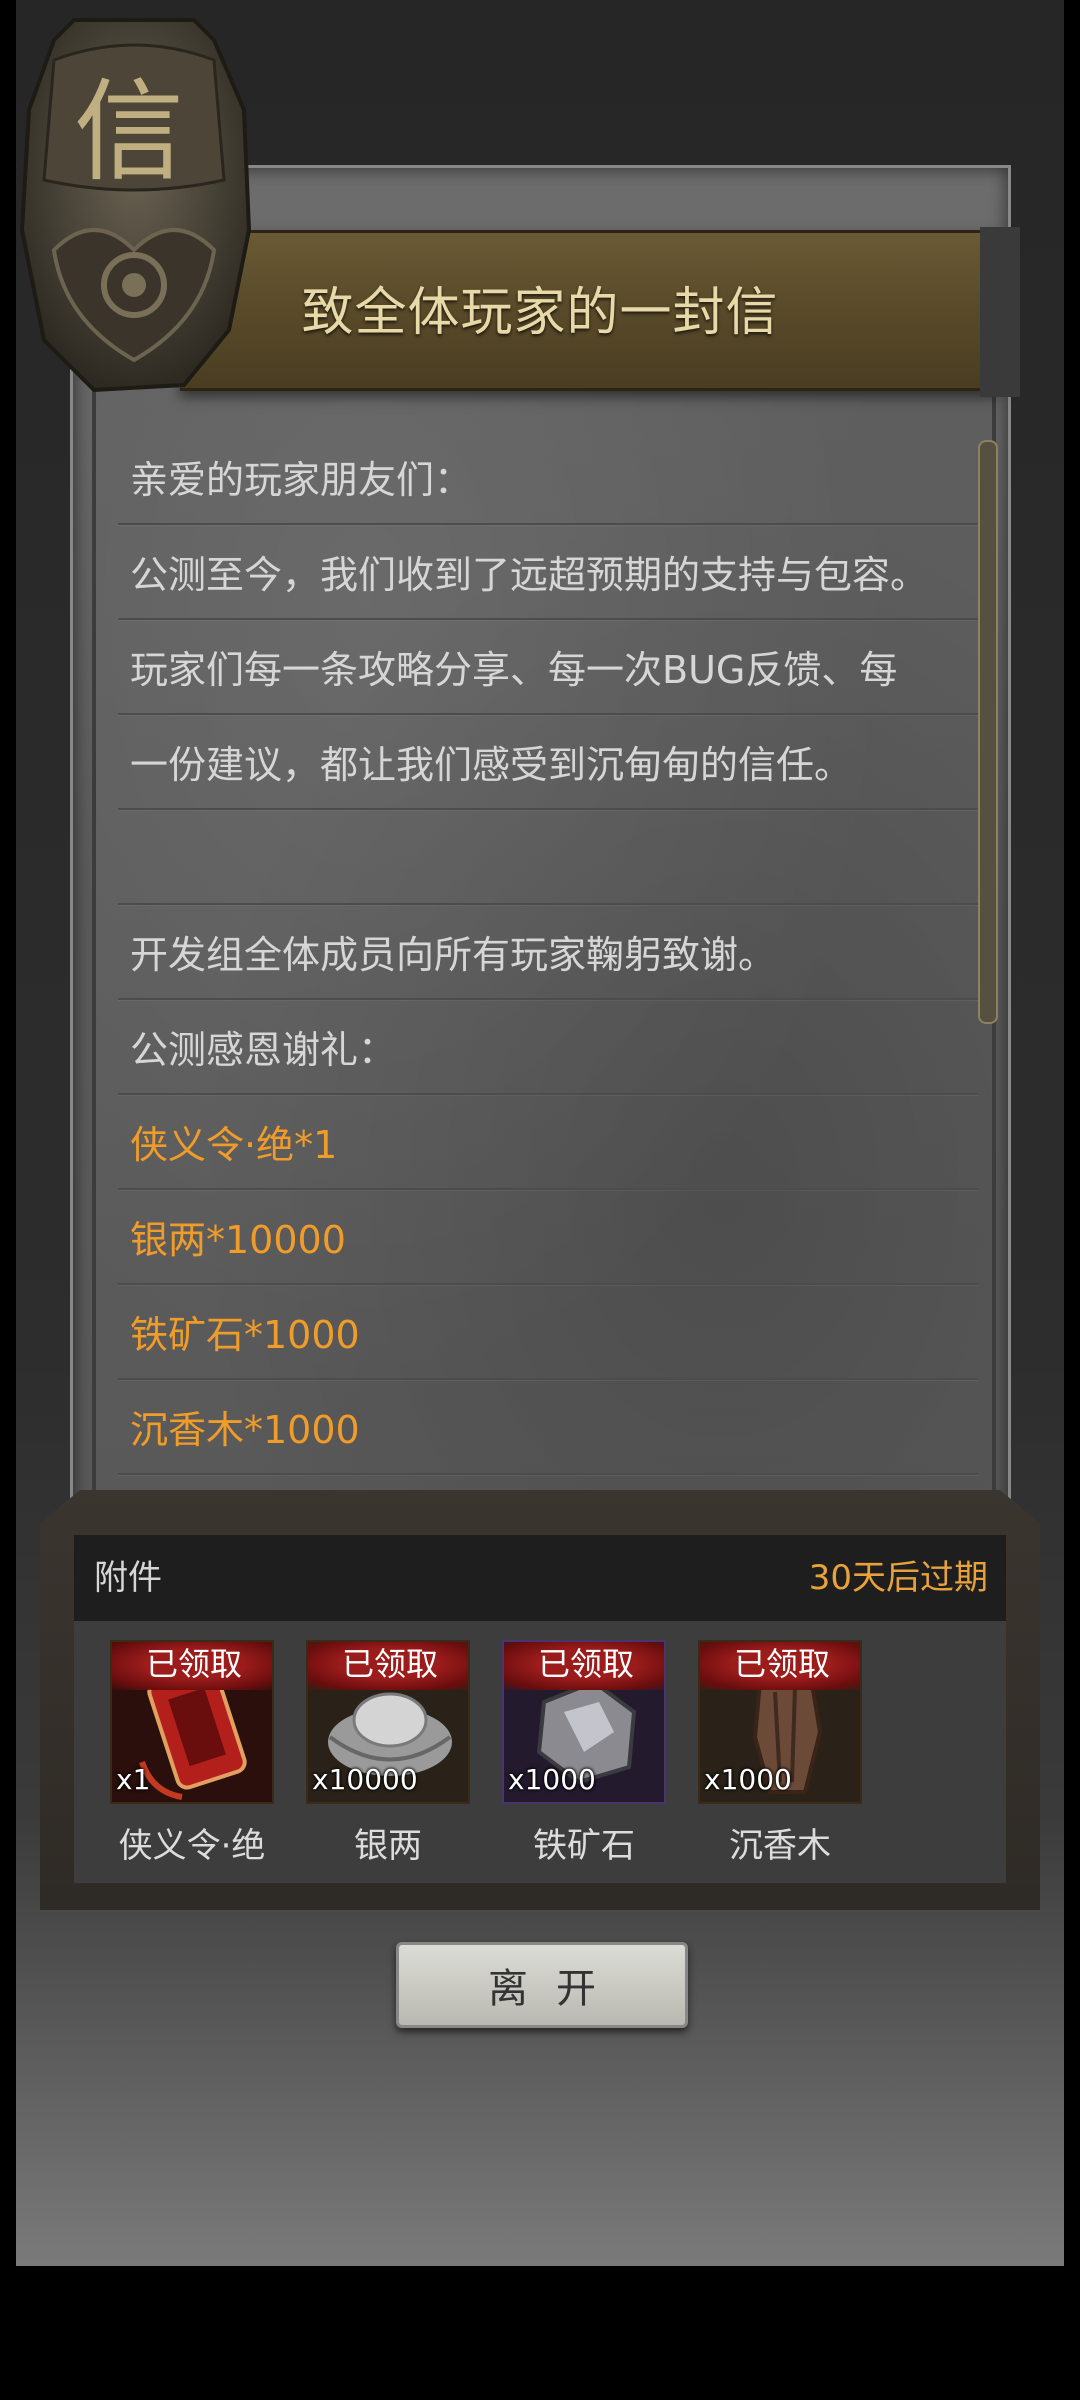  I want to click on reward-line: 沉香木*1000, so click(548, 1427).